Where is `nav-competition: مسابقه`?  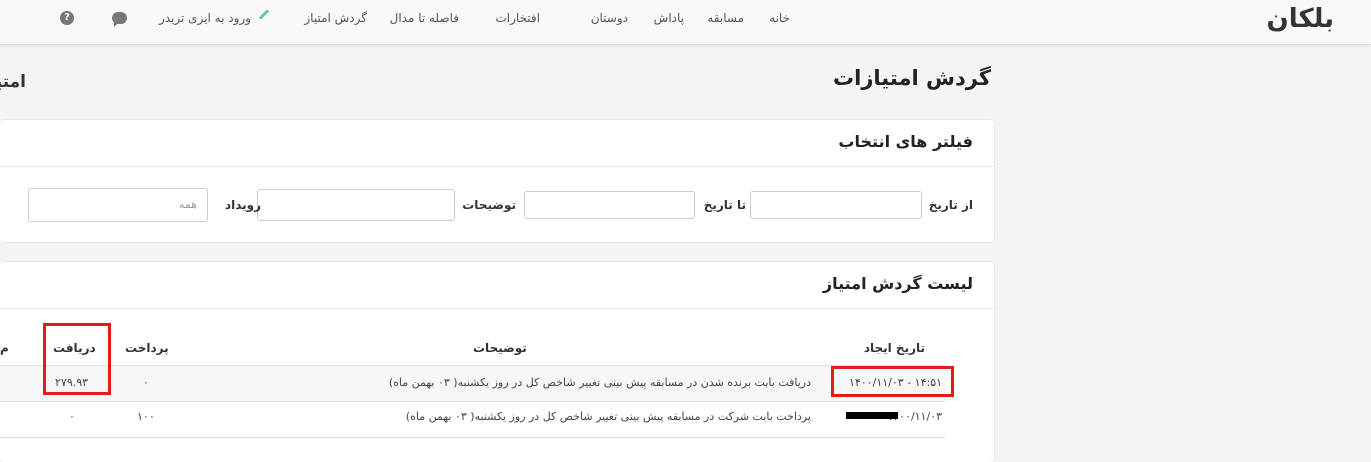 nav-competition: مسابقه is located at coordinates (725, 18).